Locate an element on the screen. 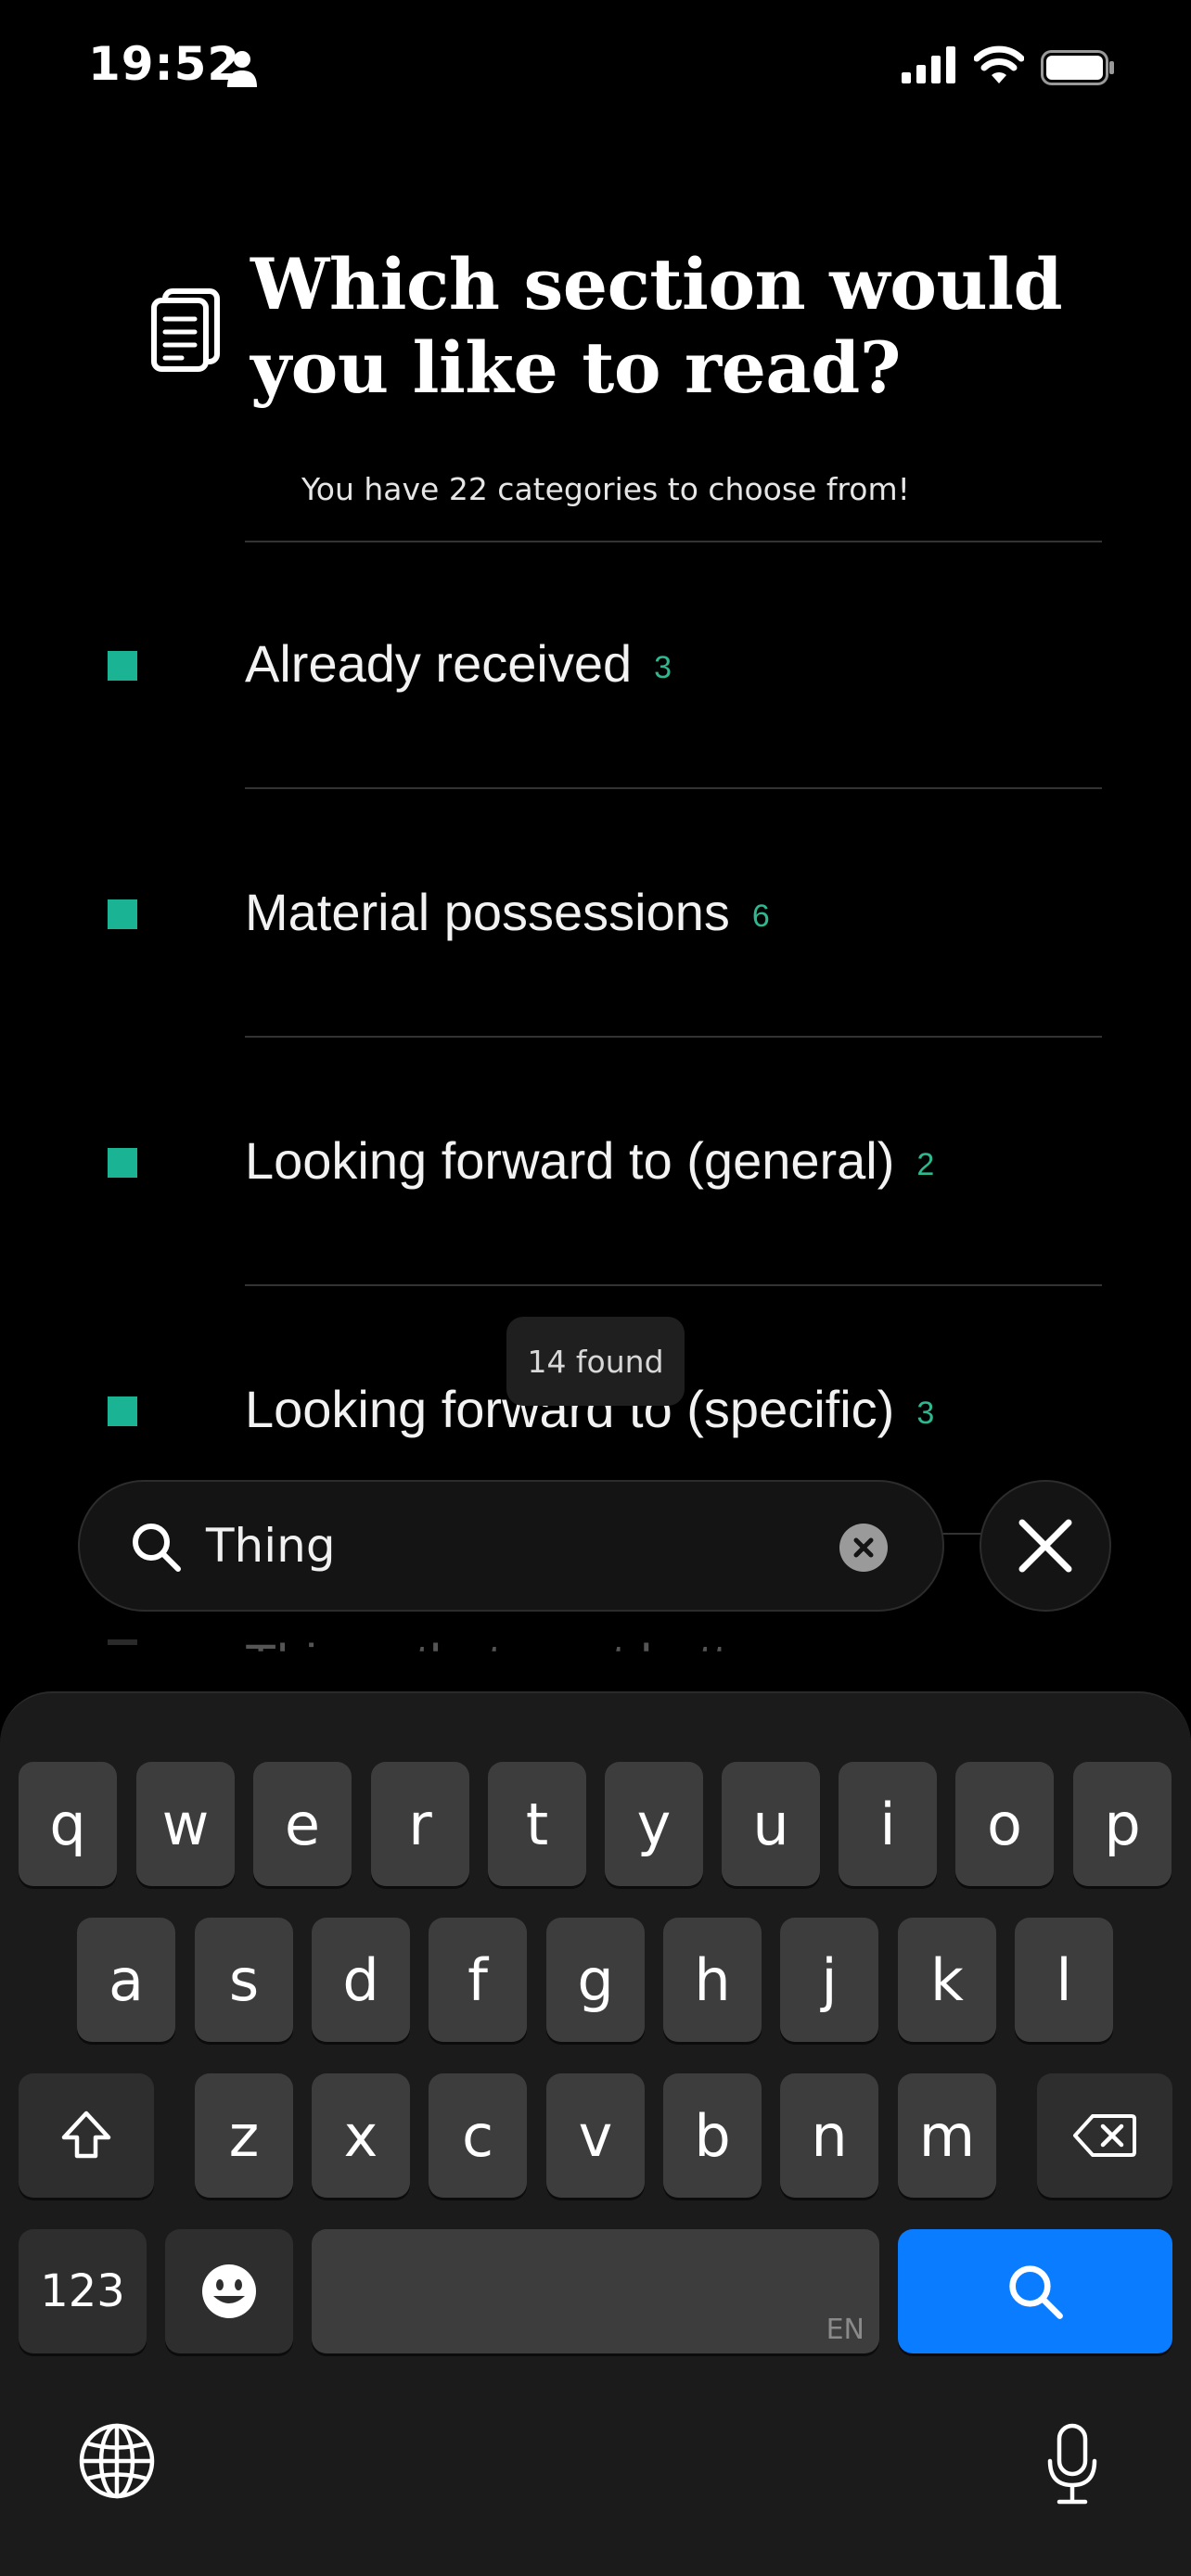  key-i: i is located at coordinates (888, 1824).